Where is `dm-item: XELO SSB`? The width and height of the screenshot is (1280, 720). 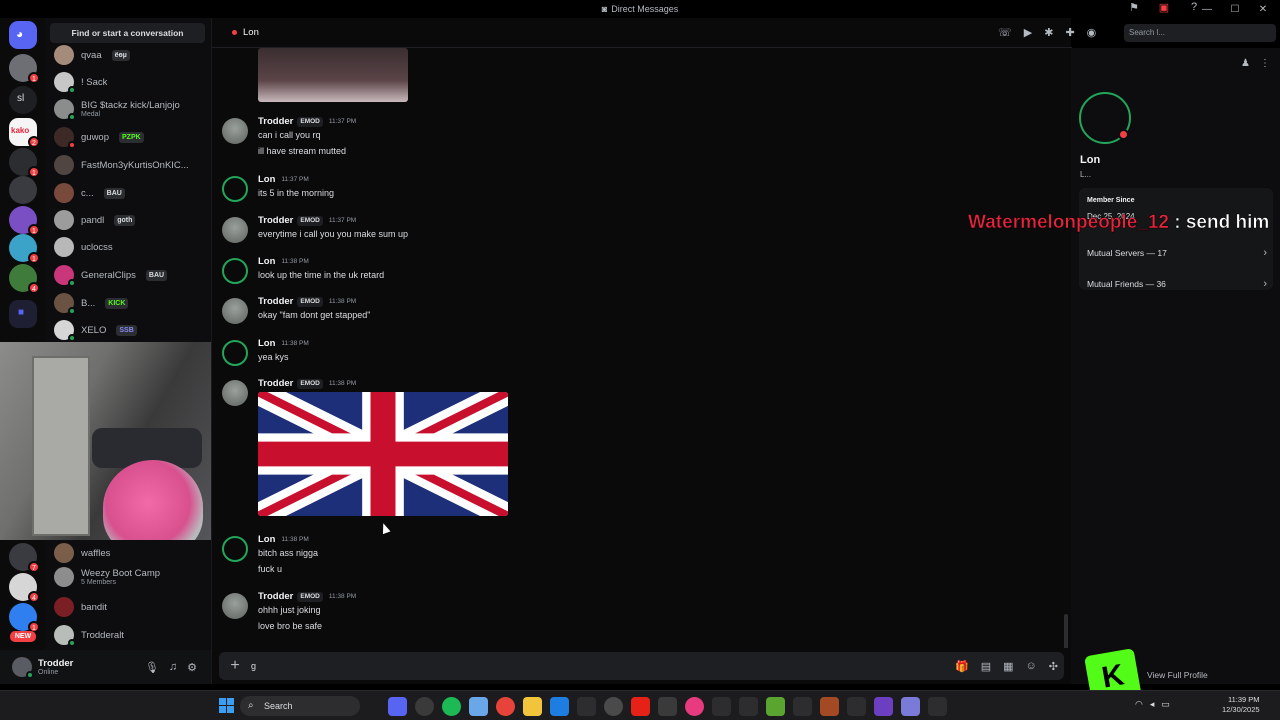 dm-item: XELO SSB is located at coordinates (131, 330).